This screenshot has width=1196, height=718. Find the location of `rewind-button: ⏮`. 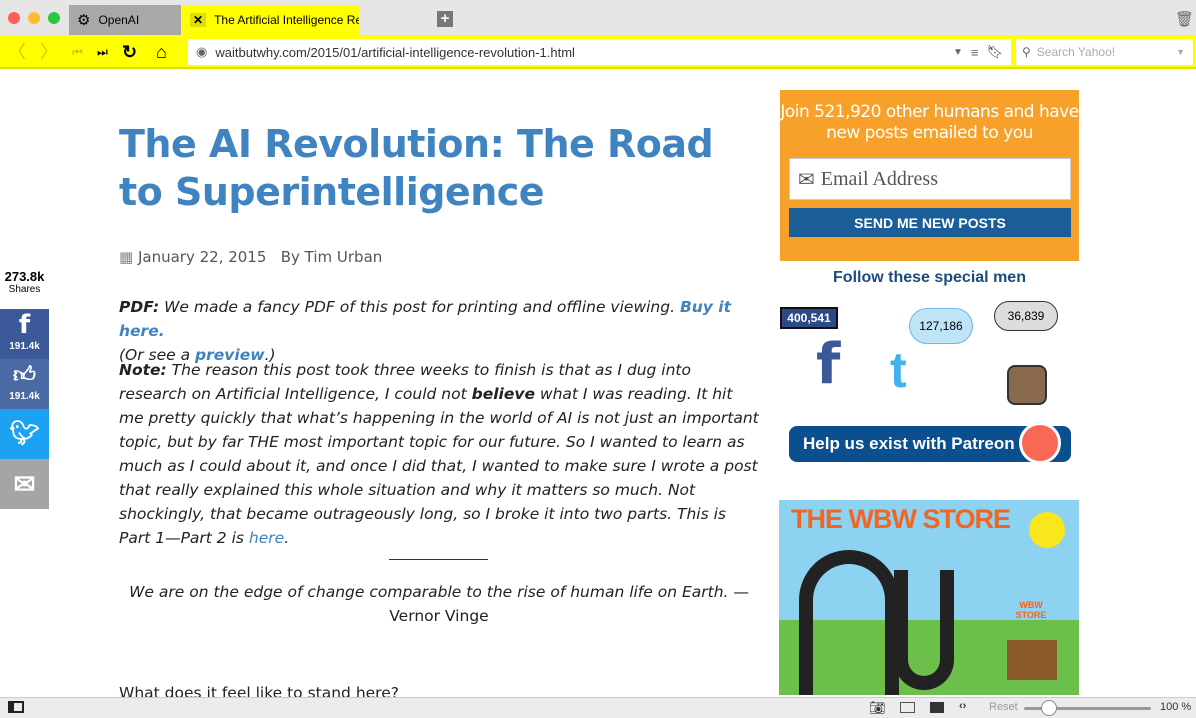

rewind-button: ⏮ is located at coordinates (77, 52).